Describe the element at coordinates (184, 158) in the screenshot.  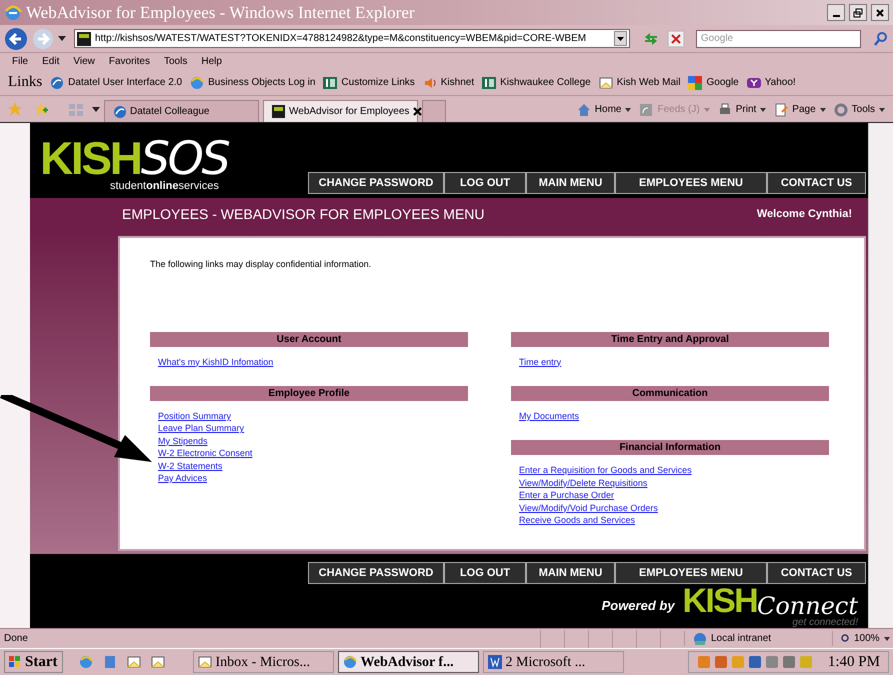
I see `logo-text: SOS` at that location.